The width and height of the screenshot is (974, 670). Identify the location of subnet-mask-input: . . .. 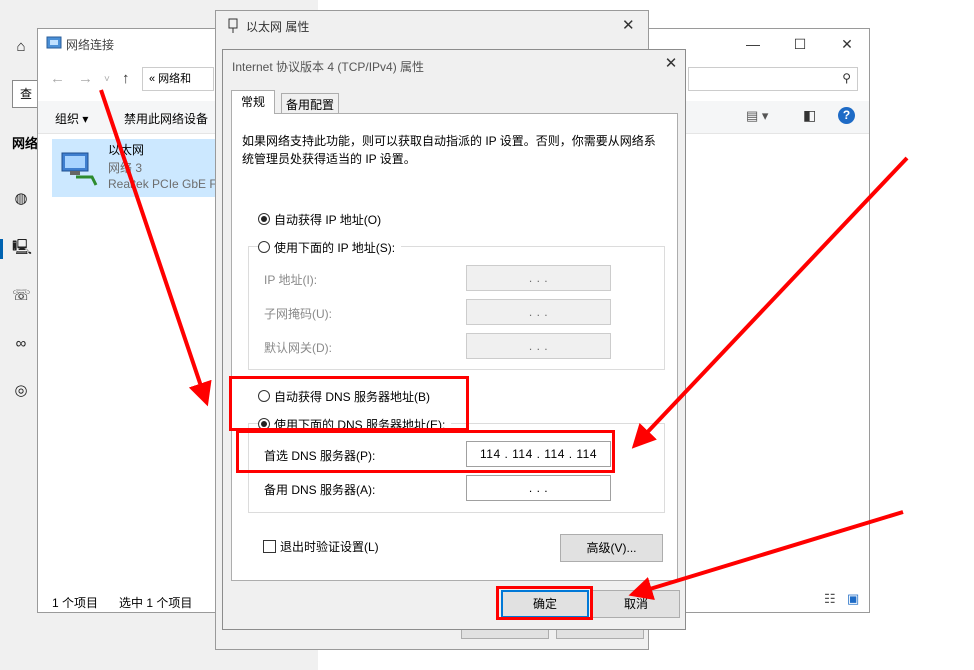
(538, 312).